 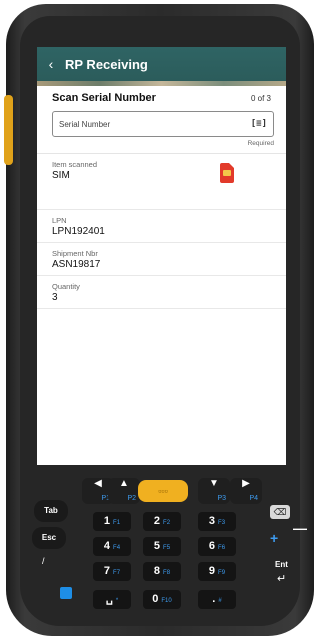 What do you see at coordinates (107, 571) in the screenshot?
I see `key-7-label: 7` at bounding box center [107, 571].